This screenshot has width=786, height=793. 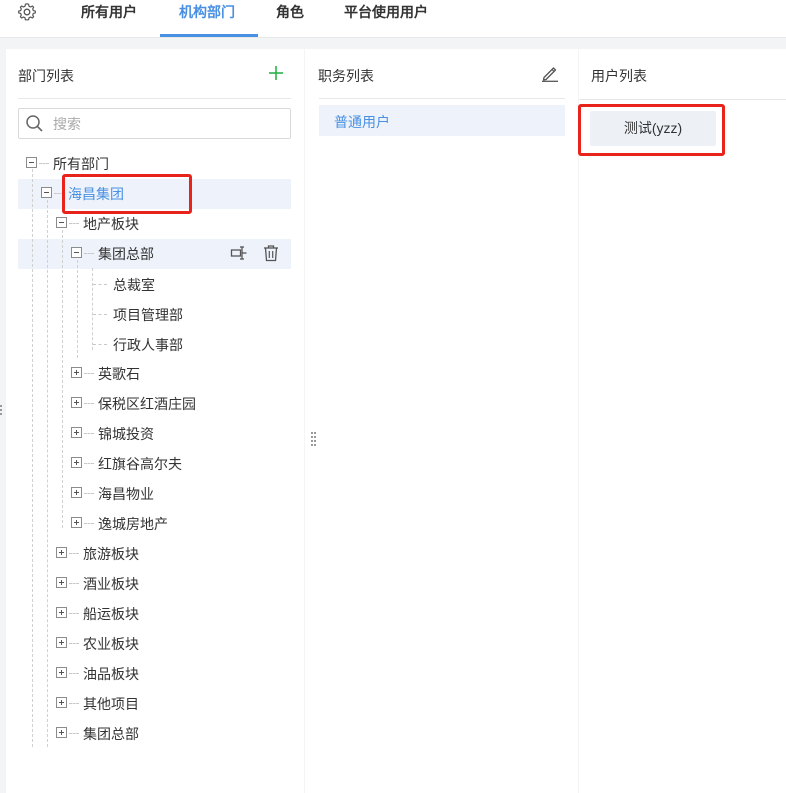 I want to click on top-tab-bar: 所有用户 机构部门 角色 平台使用用户, so click(x=393, y=19).